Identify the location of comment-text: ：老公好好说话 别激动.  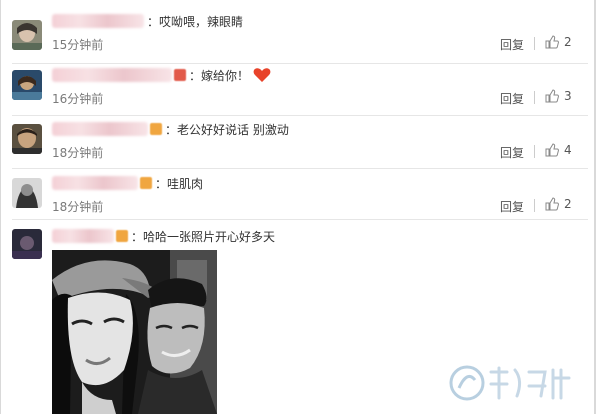
(227, 129).